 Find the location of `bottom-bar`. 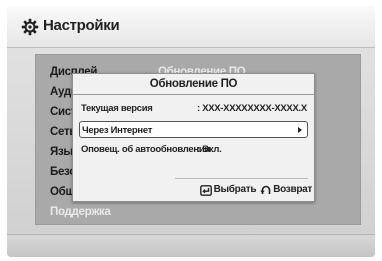

bottom-bar is located at coordinates (191, 245).